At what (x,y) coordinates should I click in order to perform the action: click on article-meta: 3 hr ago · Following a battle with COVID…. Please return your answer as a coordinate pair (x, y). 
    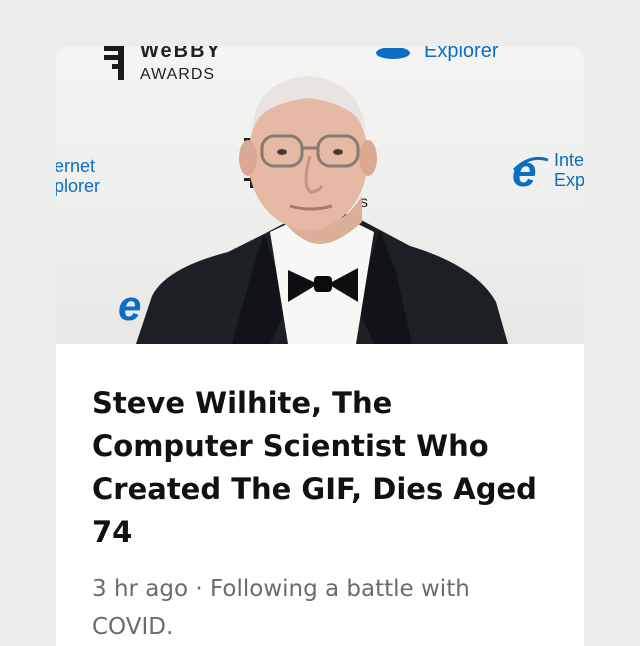
    Looking at the image, I should click on (281, 608).